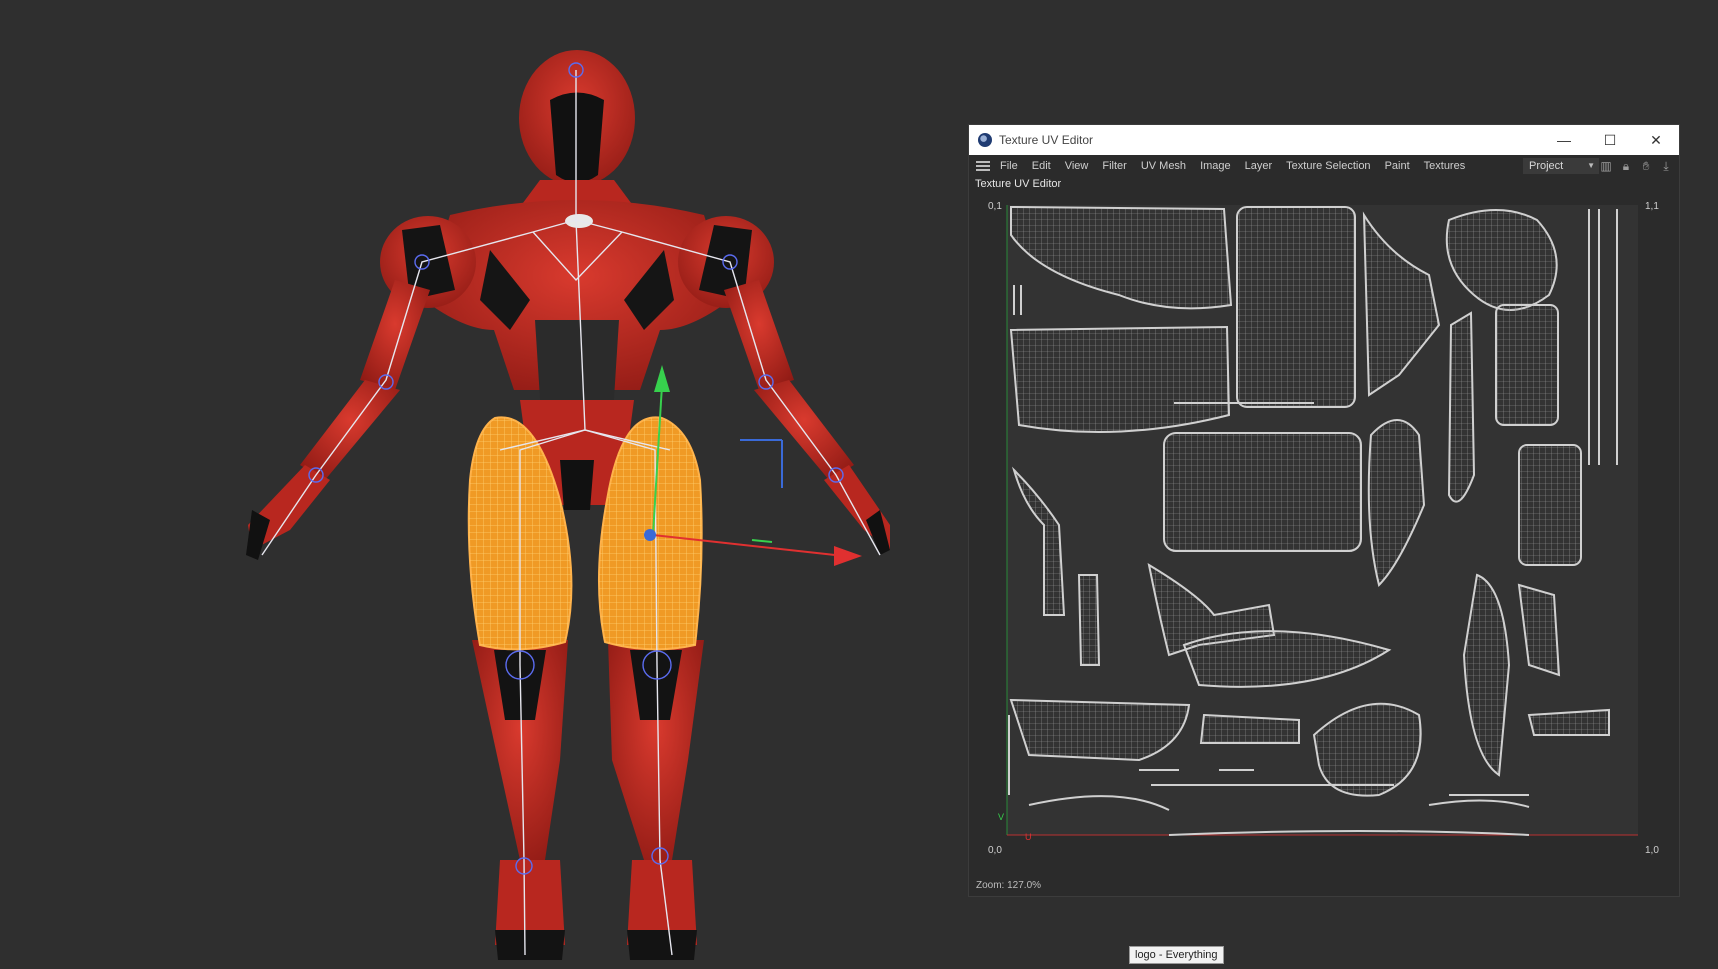 The width and height of the screenshot is (1718, 969). Describe the element at coordinates (1656, 140) in the screenshot. I see `close-button: ✕` at that location.